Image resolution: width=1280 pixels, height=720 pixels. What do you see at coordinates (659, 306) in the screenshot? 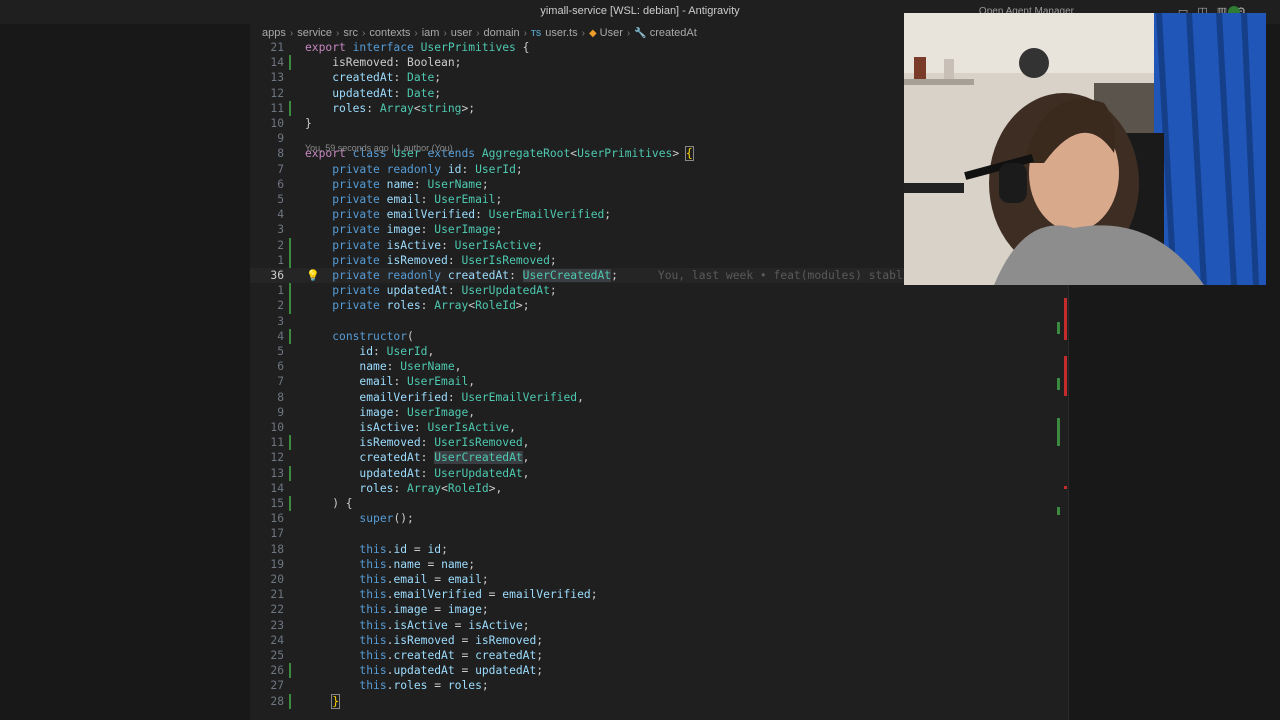
I see `code-line: 2 private roles: Array<RoleId>;` at bounding box center [659, 306].